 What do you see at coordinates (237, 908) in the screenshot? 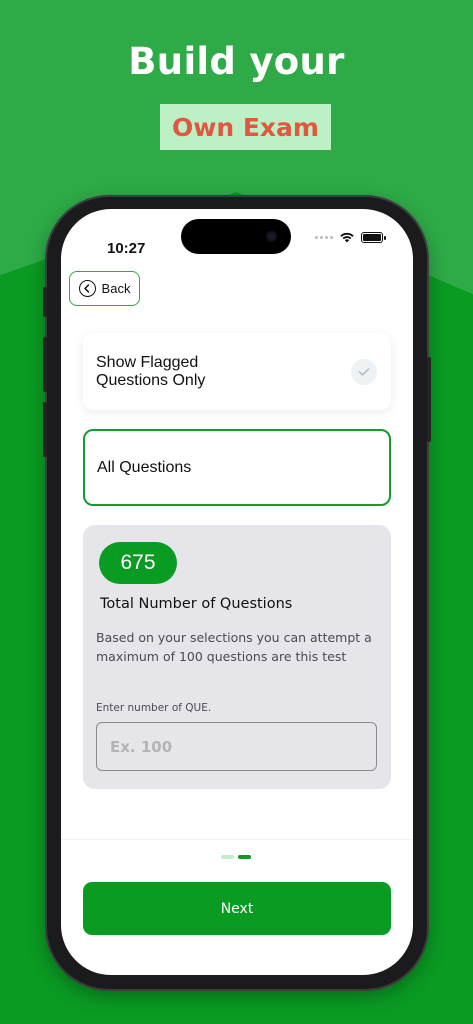
I see `next-button: Next` at bounding box center [237, 908].